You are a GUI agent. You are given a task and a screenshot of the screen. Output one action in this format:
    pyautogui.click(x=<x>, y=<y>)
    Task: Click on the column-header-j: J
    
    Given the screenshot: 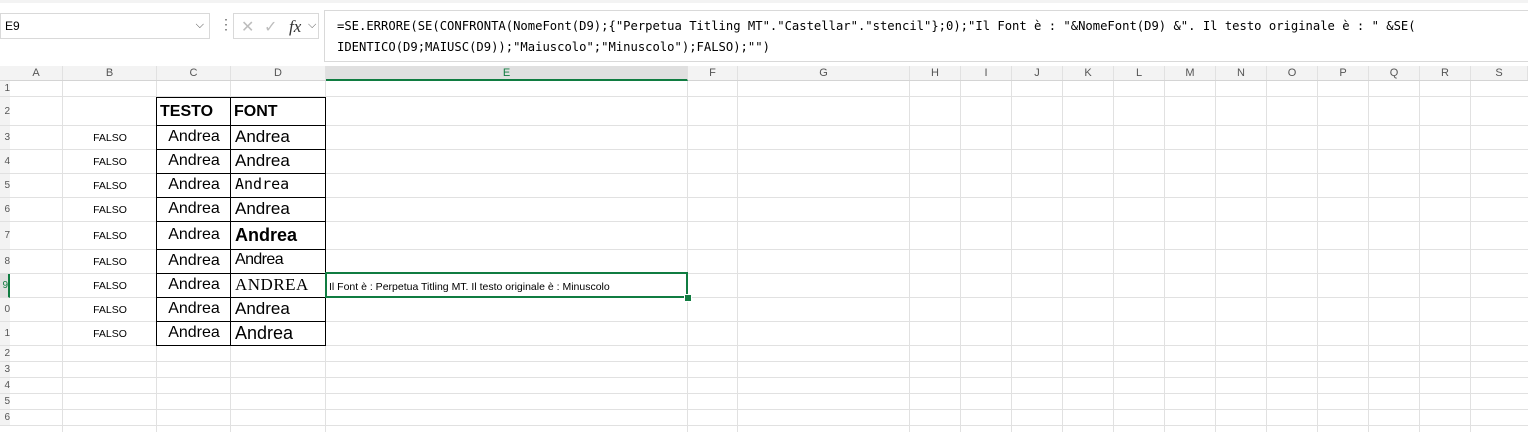 What is the action you would take?
    pyautogui.click(x=1037, y=73)
    